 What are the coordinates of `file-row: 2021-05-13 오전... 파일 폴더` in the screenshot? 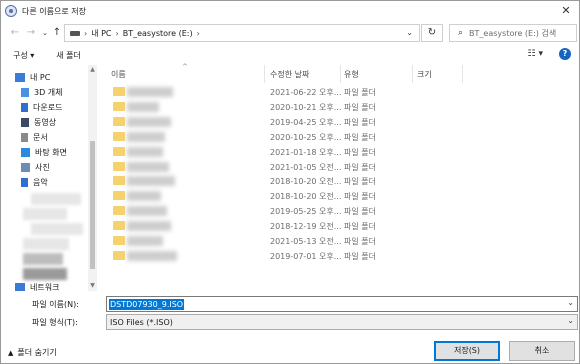 It's located at (338, 241).